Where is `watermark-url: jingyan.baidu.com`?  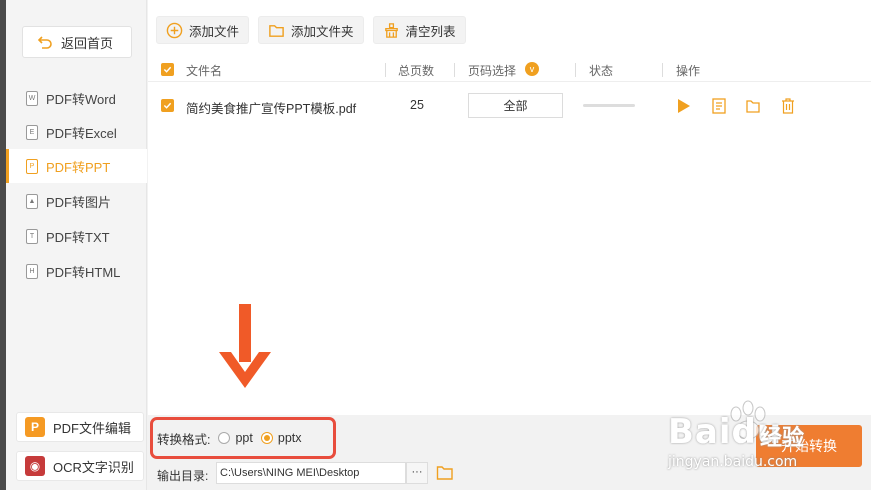 watermark-url: jingyan.baidu.com is located at coordinates (733, 462).